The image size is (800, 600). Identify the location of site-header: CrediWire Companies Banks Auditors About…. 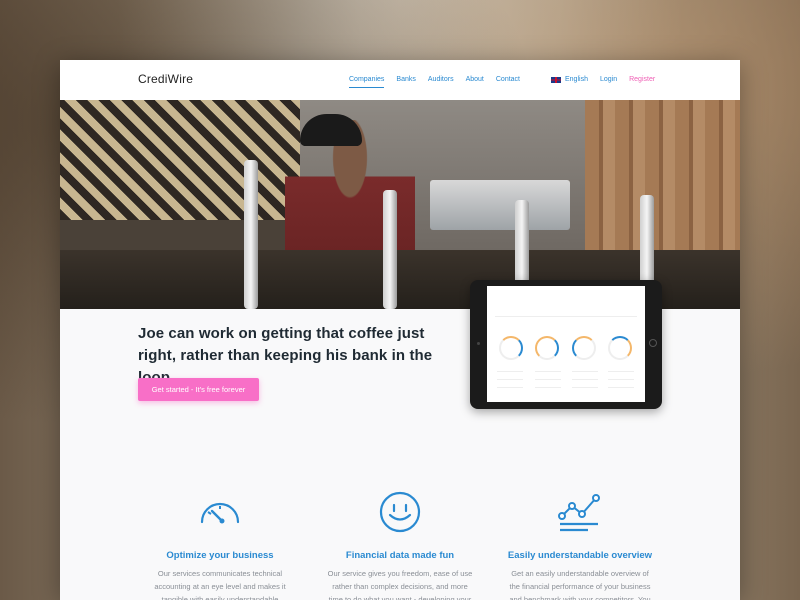
(400, 80).